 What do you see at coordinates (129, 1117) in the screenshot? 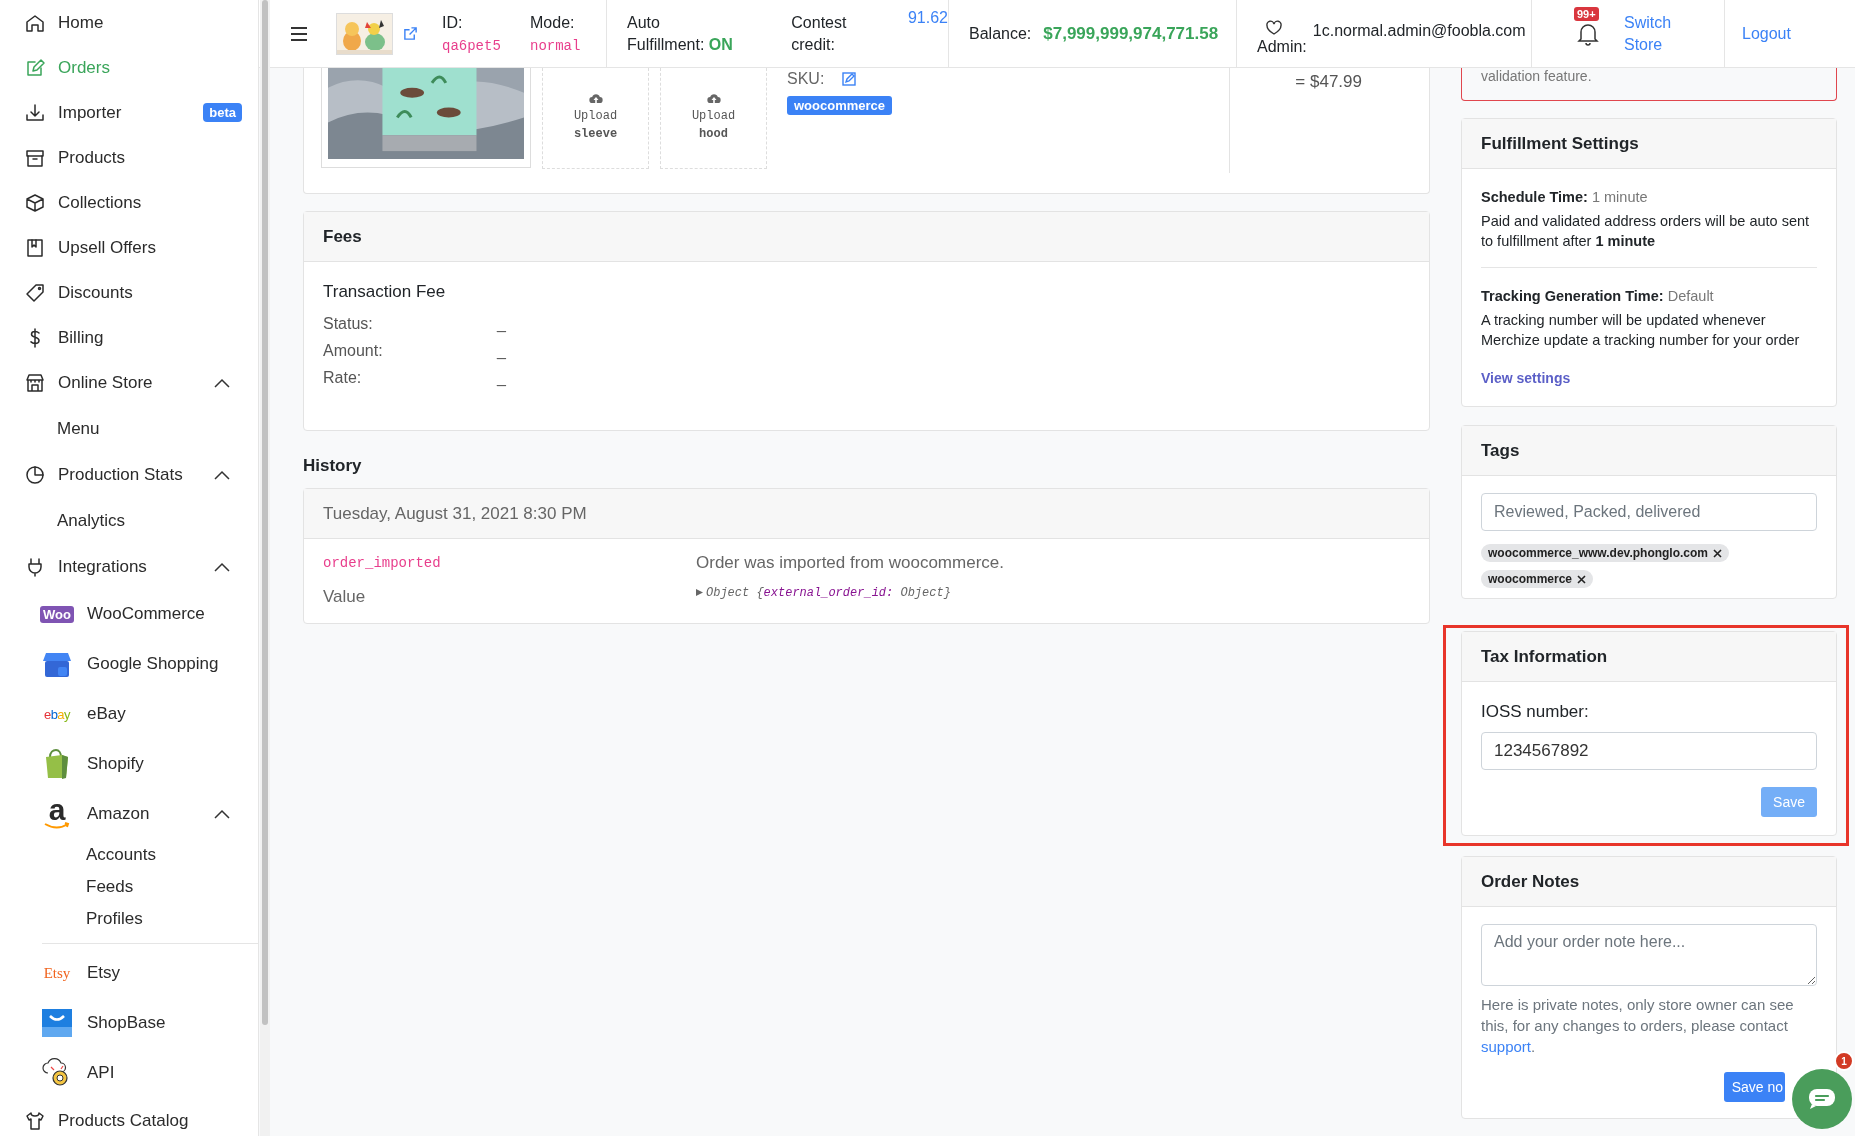
I see `nav-item: Products Catalog` at bounding box center [129, 1117].